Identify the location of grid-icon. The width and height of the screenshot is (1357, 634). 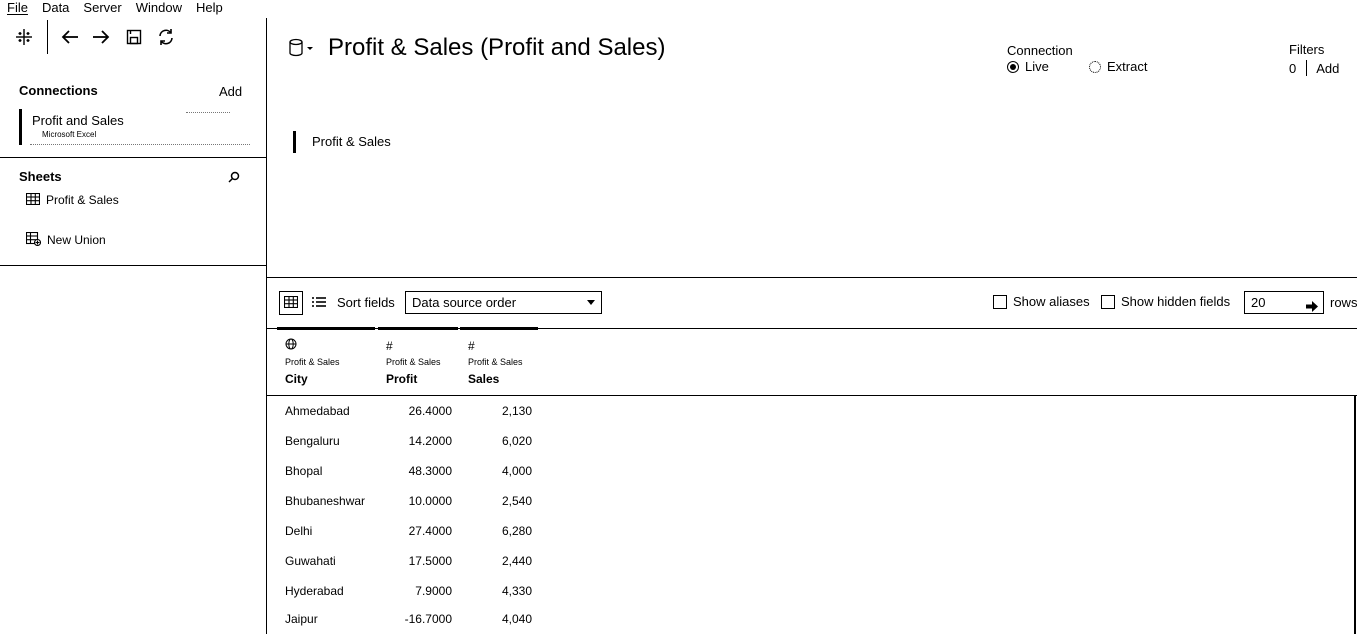
(291, 303).